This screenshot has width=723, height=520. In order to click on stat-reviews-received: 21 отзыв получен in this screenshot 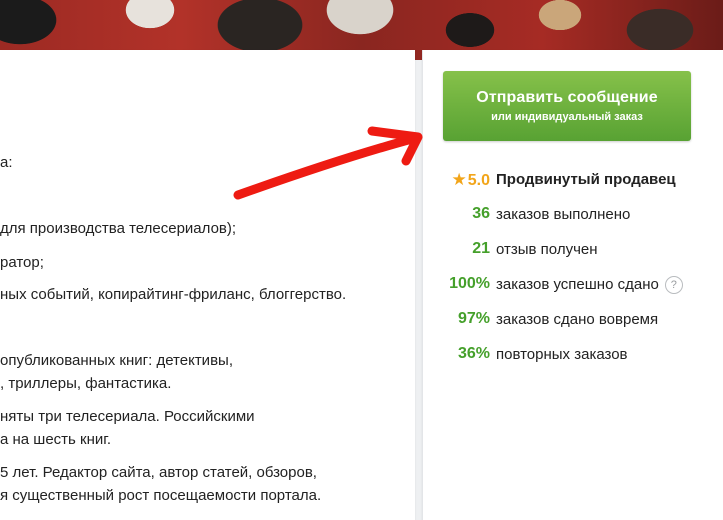, I will do `click(573, 251)`.